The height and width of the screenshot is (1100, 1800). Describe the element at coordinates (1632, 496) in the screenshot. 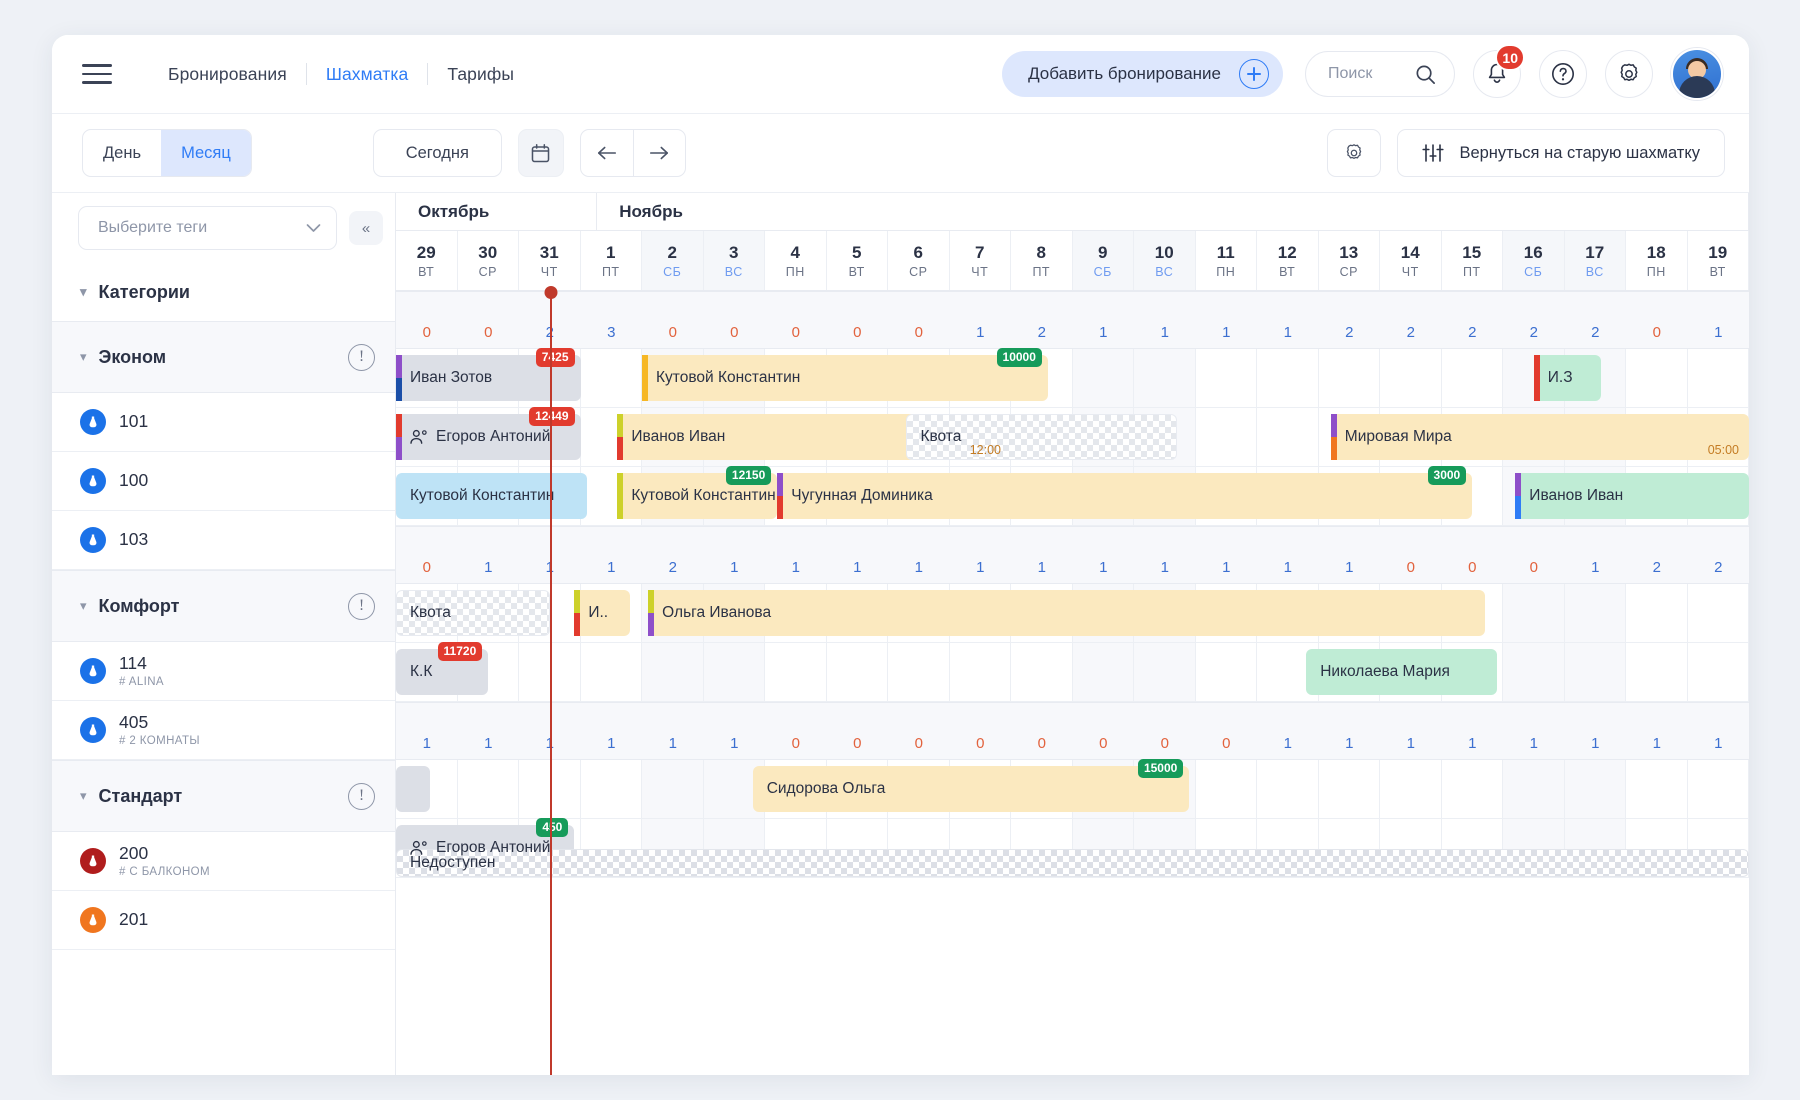

I see `booking-bar: Иванов Иван` at that location.